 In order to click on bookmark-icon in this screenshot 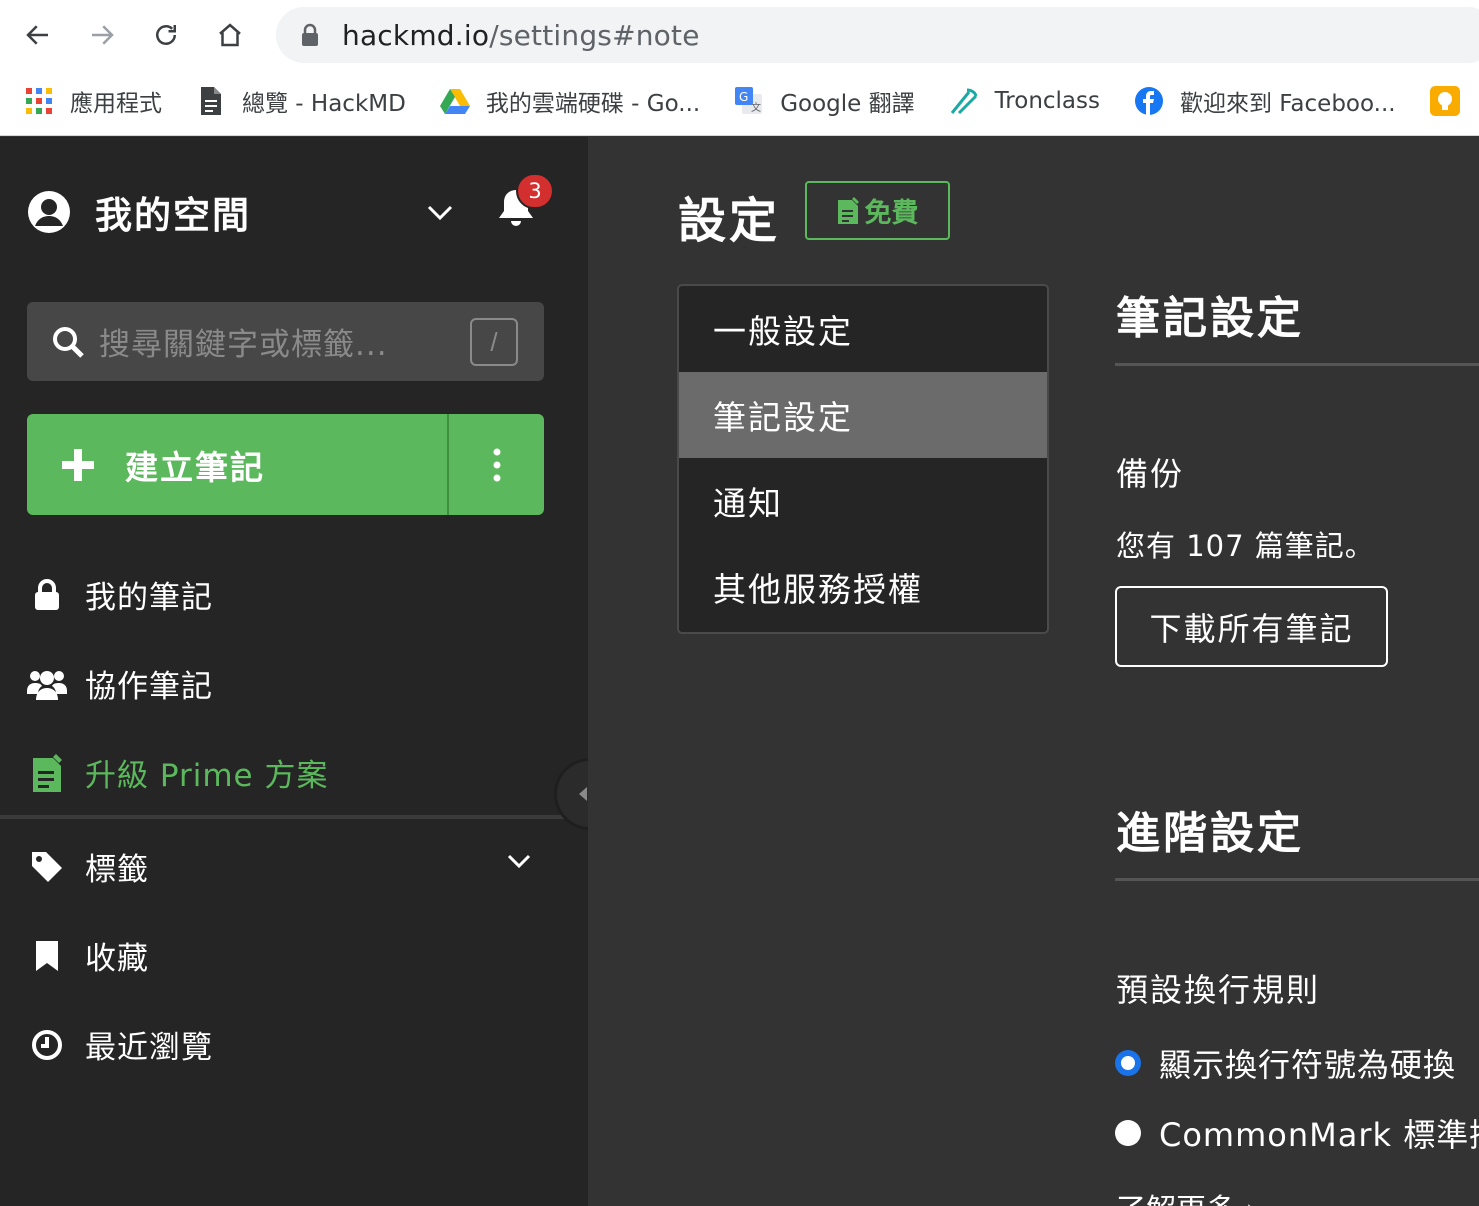, I will do `click(47, 956)`.